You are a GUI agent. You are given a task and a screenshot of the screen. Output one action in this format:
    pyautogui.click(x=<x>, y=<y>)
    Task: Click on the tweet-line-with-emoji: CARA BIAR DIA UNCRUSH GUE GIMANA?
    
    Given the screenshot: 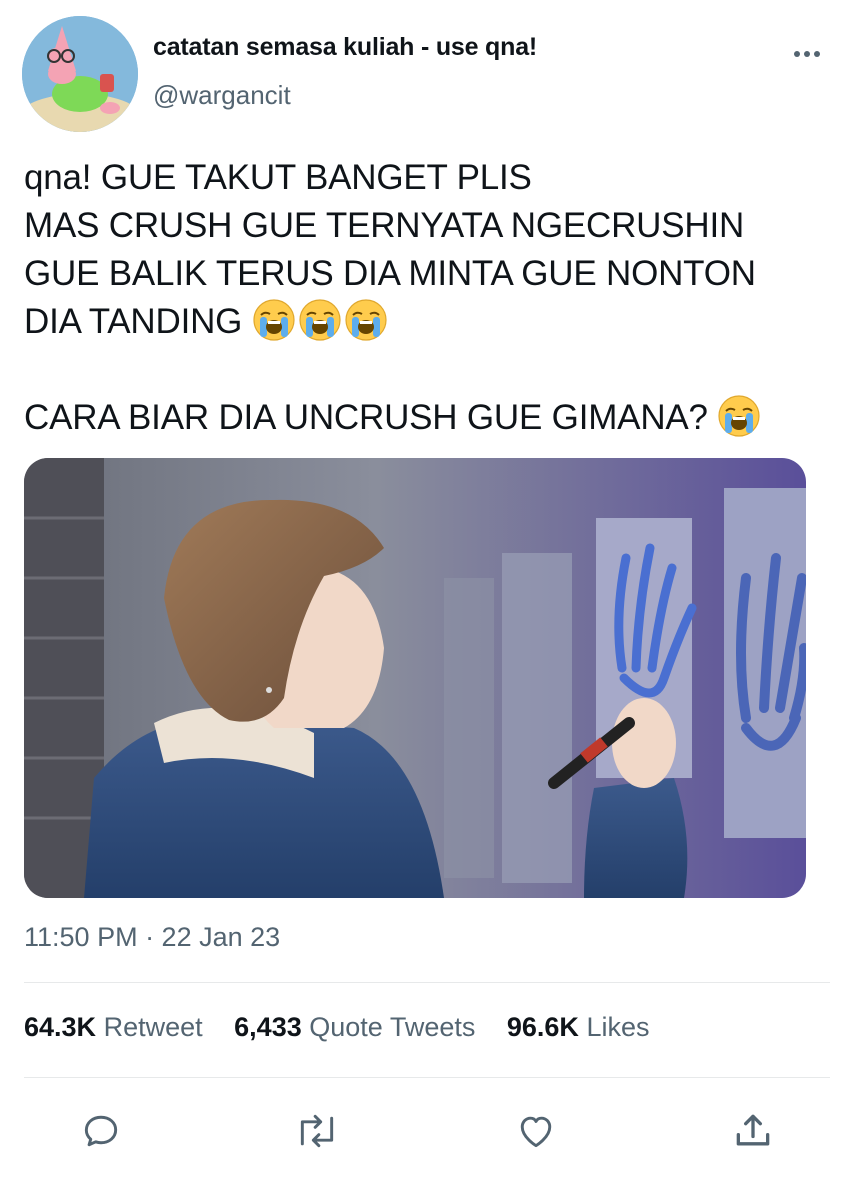 What is the action you would take?
    pyautogui.click(x=429, y=418)
    